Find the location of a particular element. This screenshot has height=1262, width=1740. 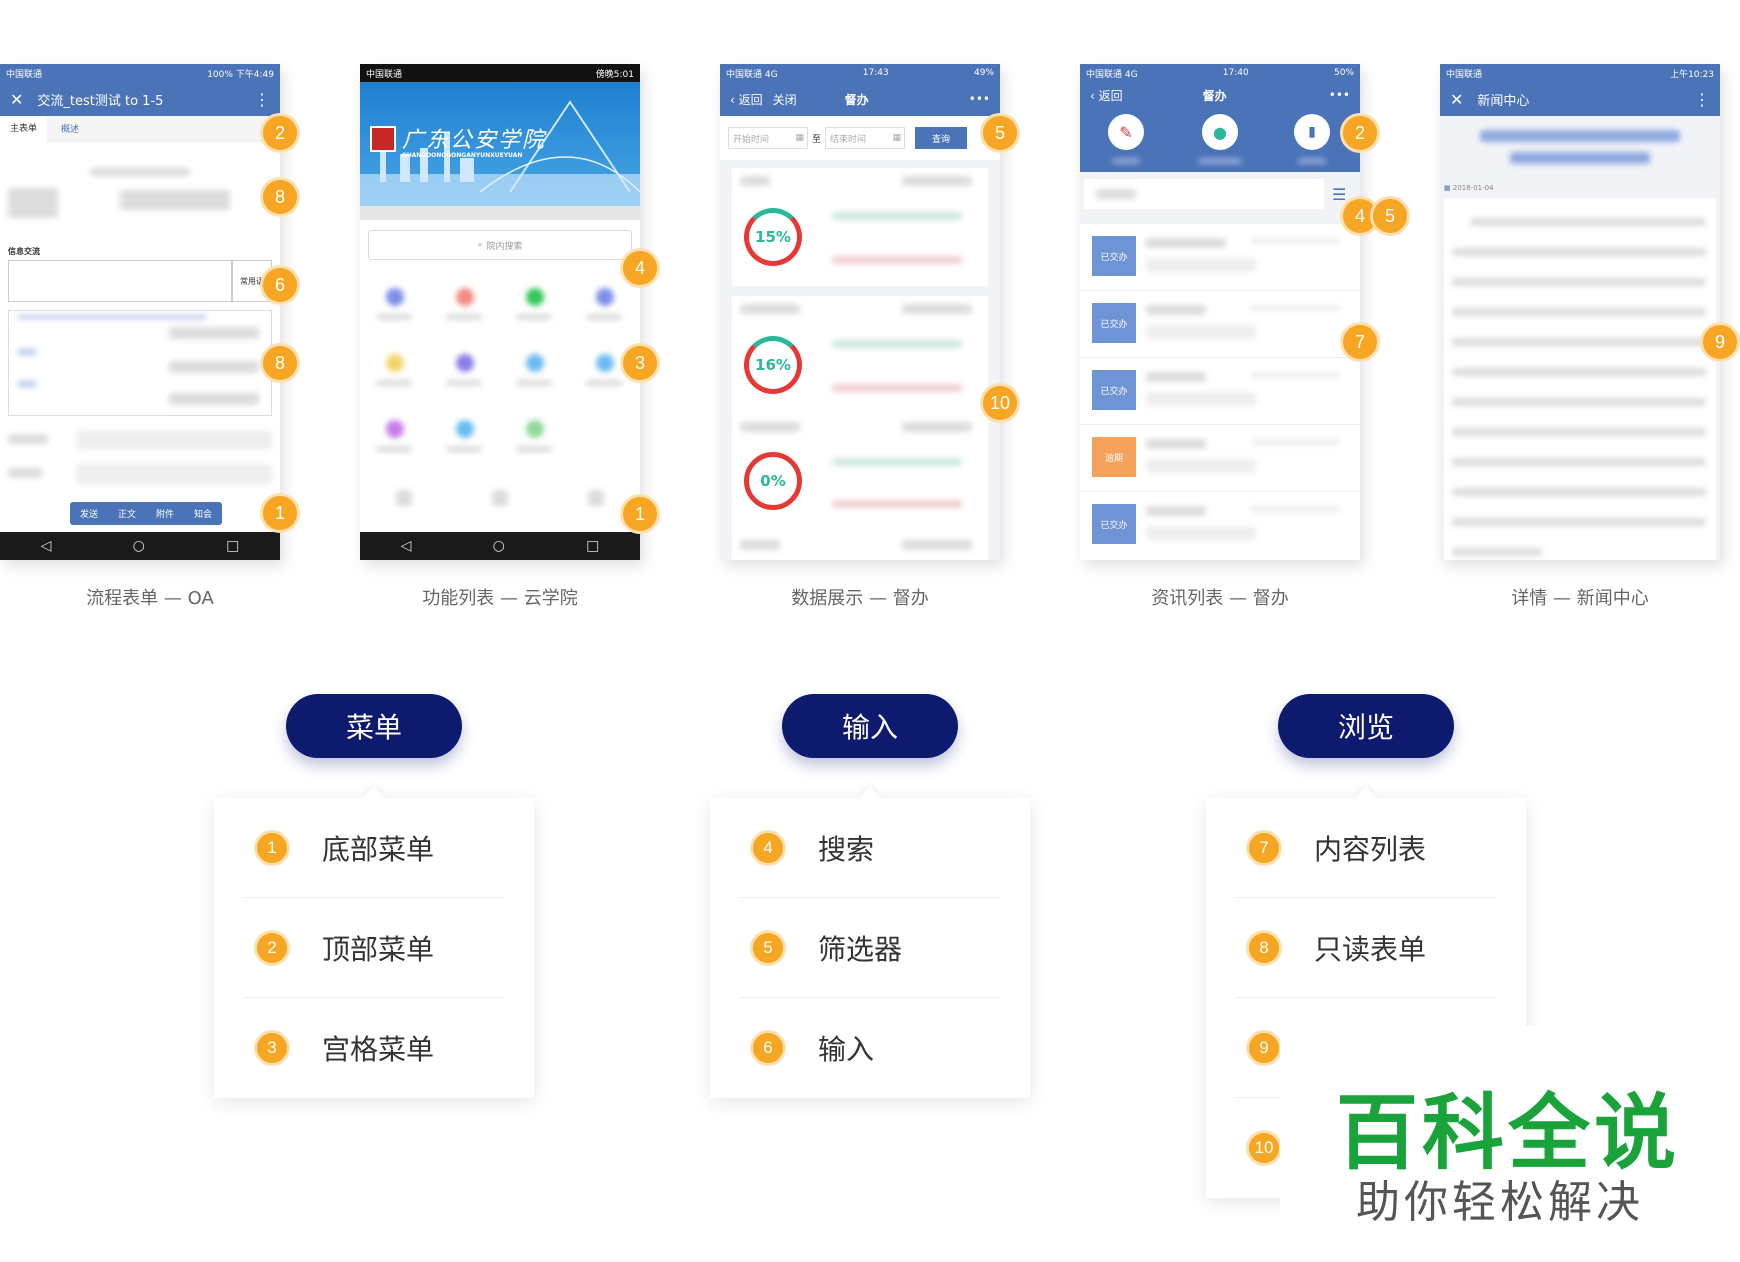

page-title: 新闻中心 is located at coordinates (1503, 101).